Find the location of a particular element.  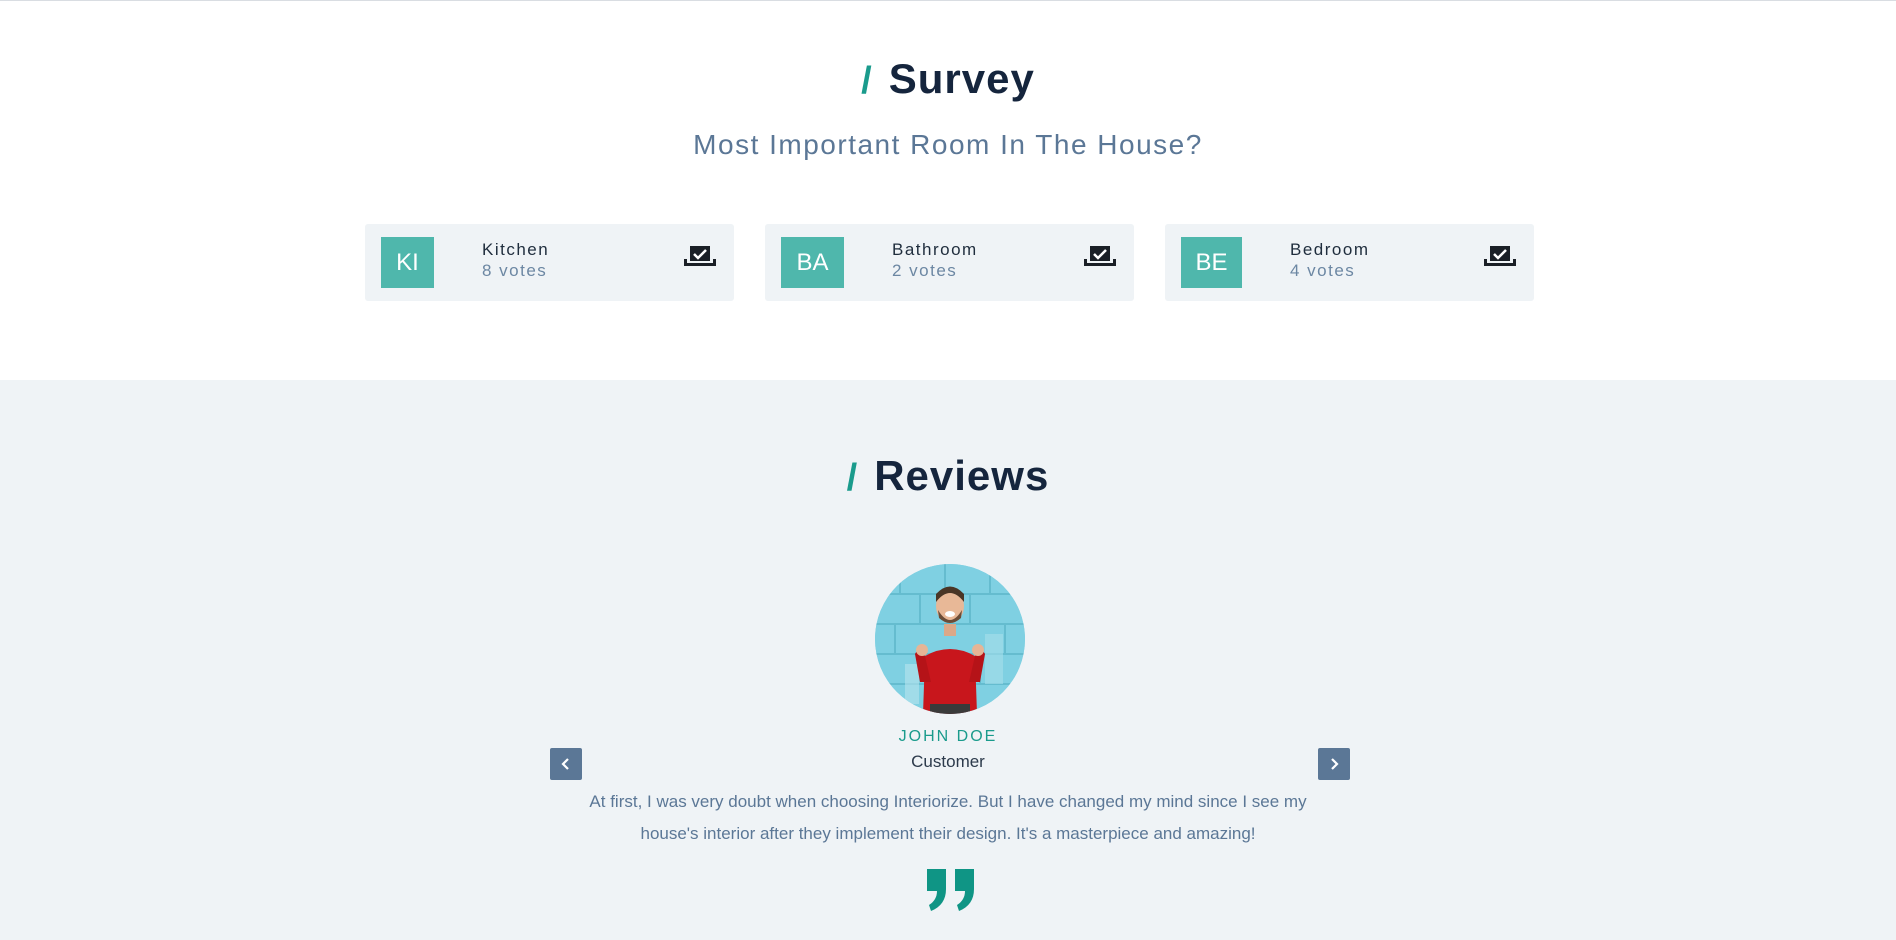

reviews-title-text: Reviews is located at coordinates (962, 475).